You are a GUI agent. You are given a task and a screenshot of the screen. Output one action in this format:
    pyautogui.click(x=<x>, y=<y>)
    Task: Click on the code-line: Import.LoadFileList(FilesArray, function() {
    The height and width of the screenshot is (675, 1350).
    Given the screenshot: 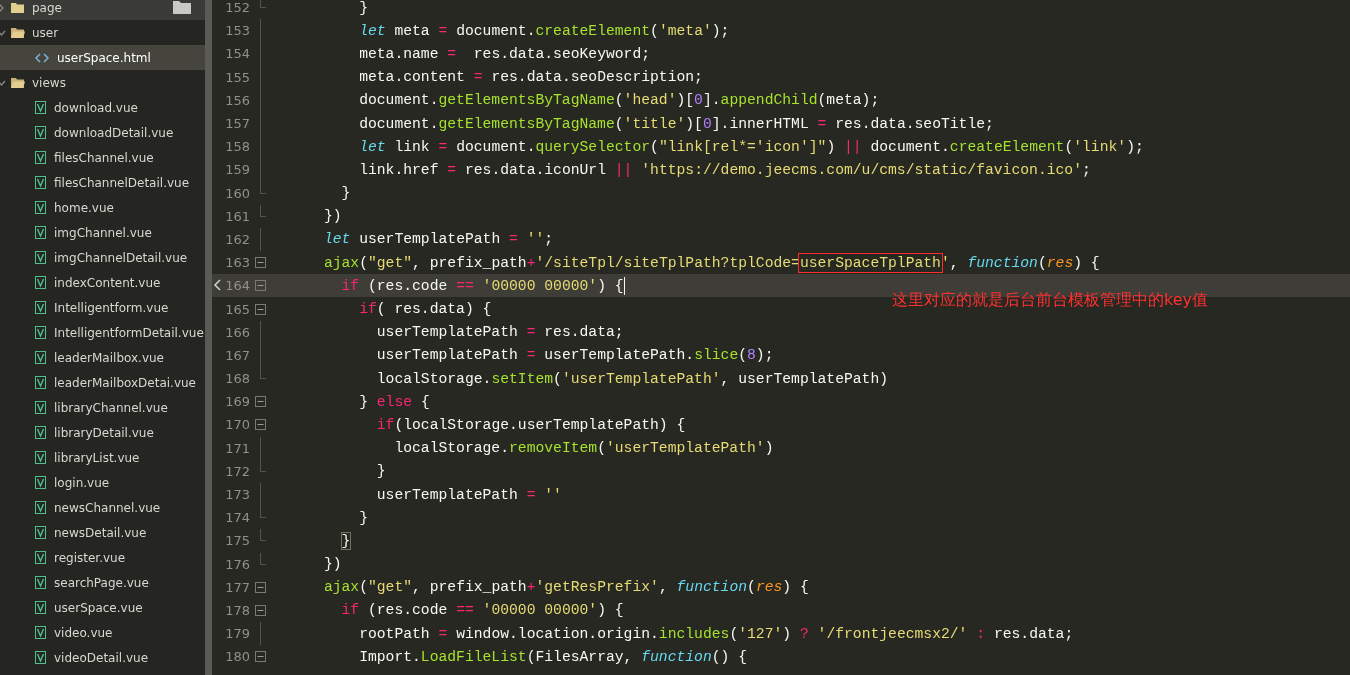 What is the action you would take?
    pyautogui.click(x=552, y=657)
    